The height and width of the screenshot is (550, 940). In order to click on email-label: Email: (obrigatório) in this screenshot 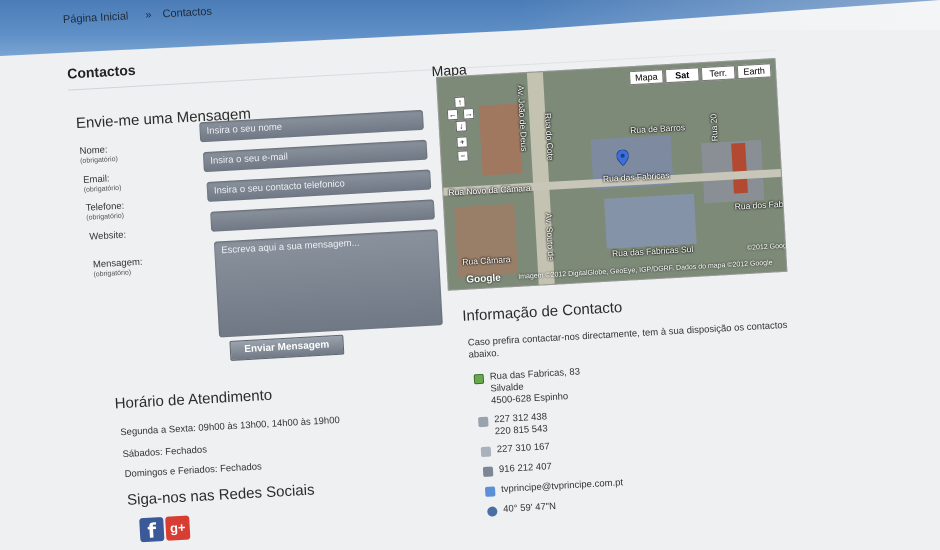, I will do `click(102, 184)`.